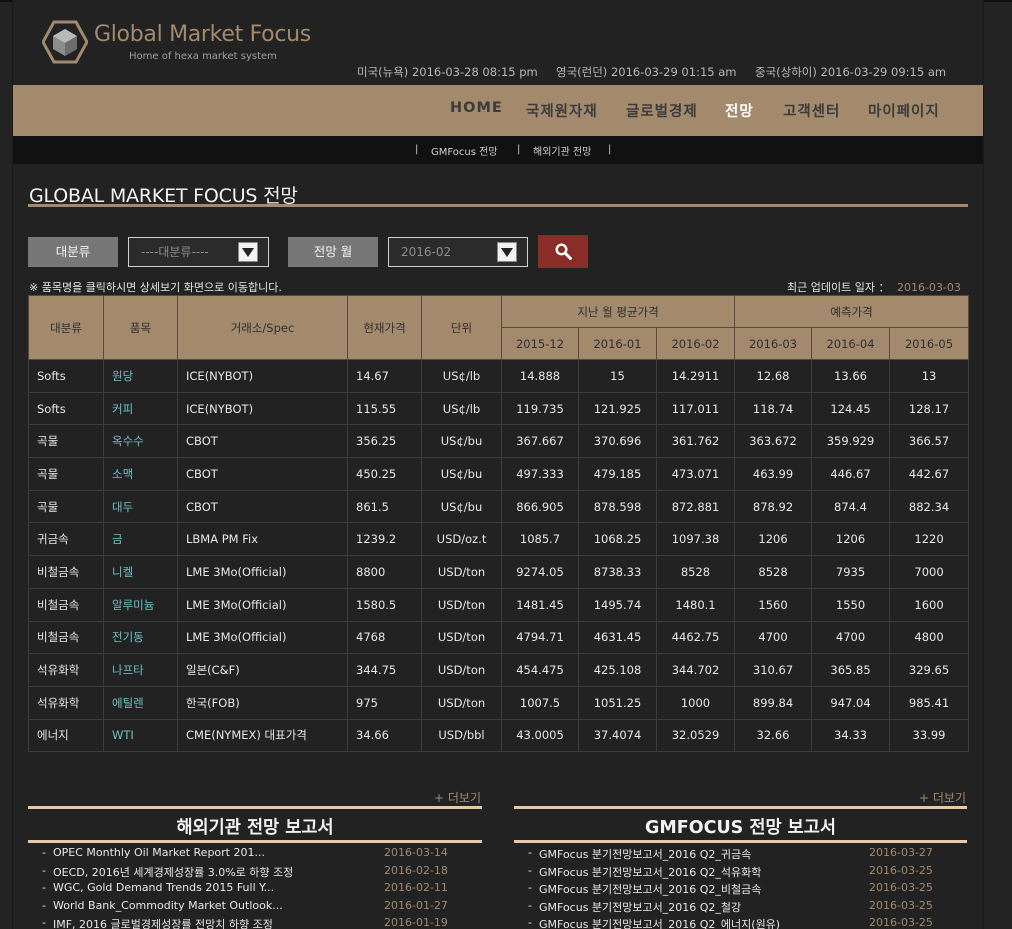  What do you see at coordinates (140, 376) in the screenshot?
I see `cell-item: 원당` at bounding box center [140, 376].